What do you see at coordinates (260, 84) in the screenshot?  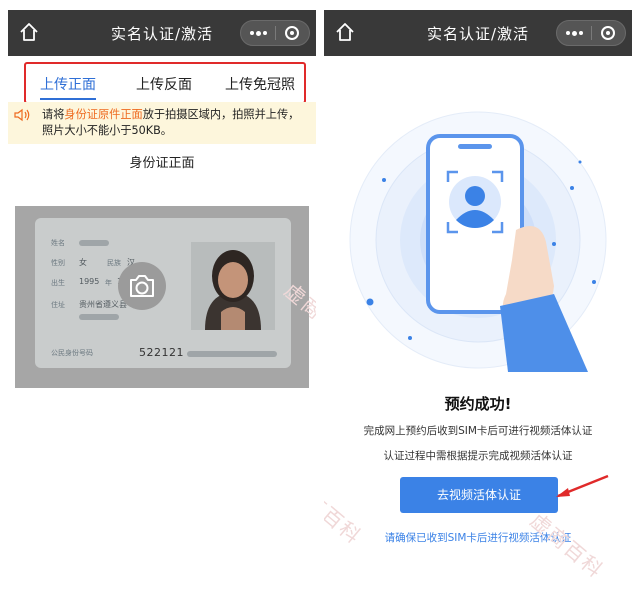 I see `tab-upload-photo: 上传免冠照` at bounding box center [260, 84].